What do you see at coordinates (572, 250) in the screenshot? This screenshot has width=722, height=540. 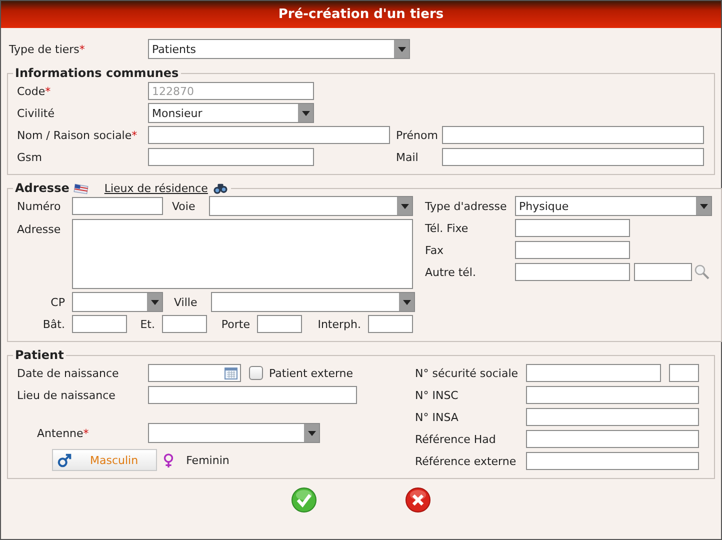 I see `fax-field` at bounding box center [572, 250].